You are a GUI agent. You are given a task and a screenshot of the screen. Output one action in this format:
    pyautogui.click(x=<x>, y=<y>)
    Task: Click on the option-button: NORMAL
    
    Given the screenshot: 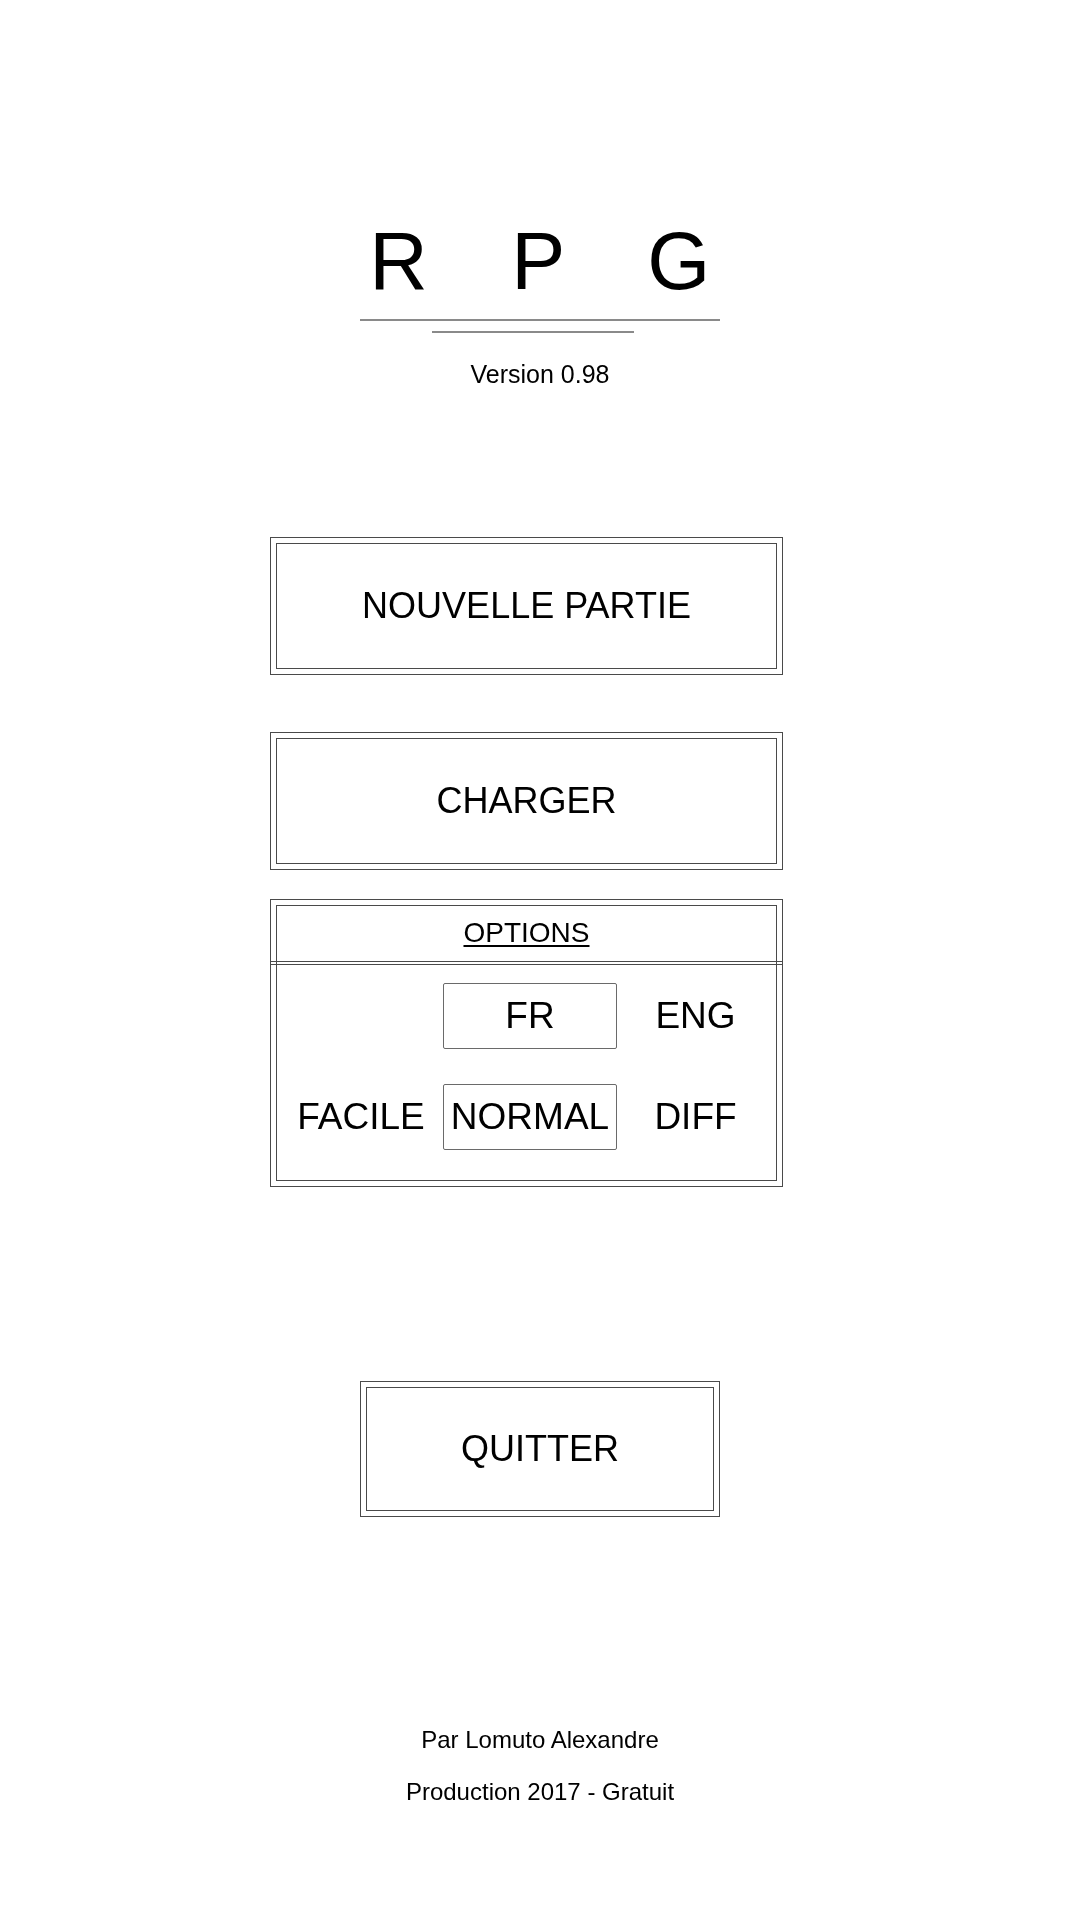 What is the action you would take?
    pyautogui.click(x=530, y=1117)
    